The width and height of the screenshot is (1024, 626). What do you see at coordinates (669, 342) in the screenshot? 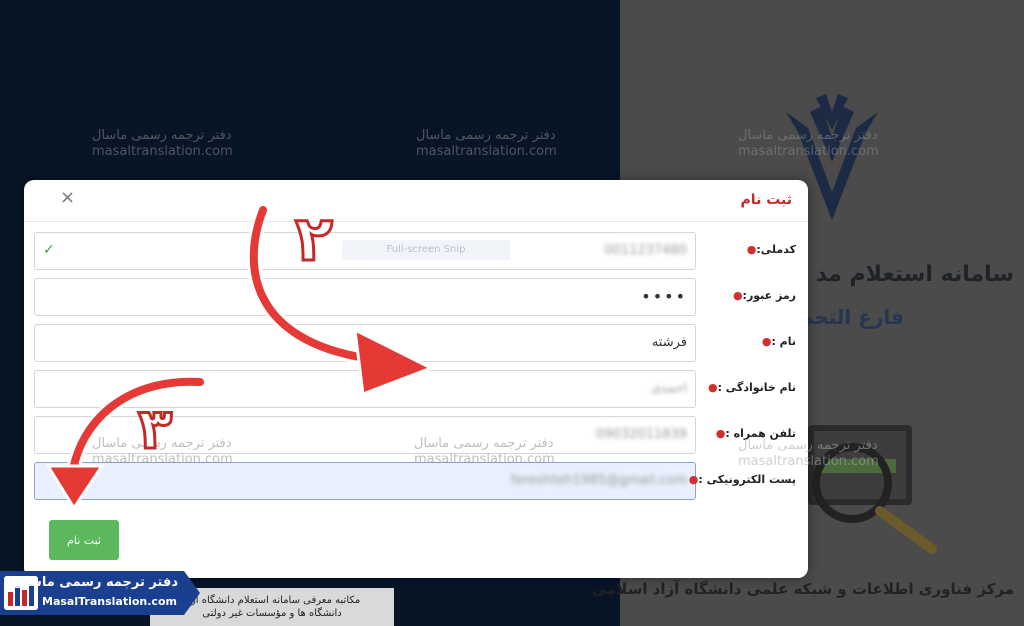
I see `first-name-value: فرشته` at bounding box center [669, 342].